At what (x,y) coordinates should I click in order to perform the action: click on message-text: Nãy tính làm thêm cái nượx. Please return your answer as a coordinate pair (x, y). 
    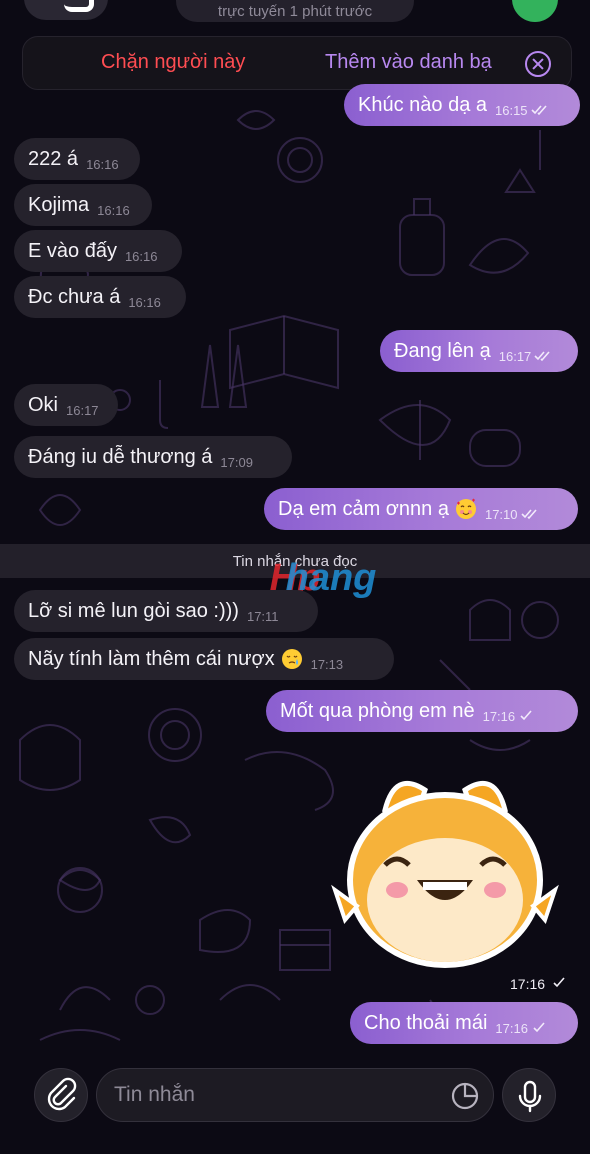
    Looking at the image, I should click on (151, 658).